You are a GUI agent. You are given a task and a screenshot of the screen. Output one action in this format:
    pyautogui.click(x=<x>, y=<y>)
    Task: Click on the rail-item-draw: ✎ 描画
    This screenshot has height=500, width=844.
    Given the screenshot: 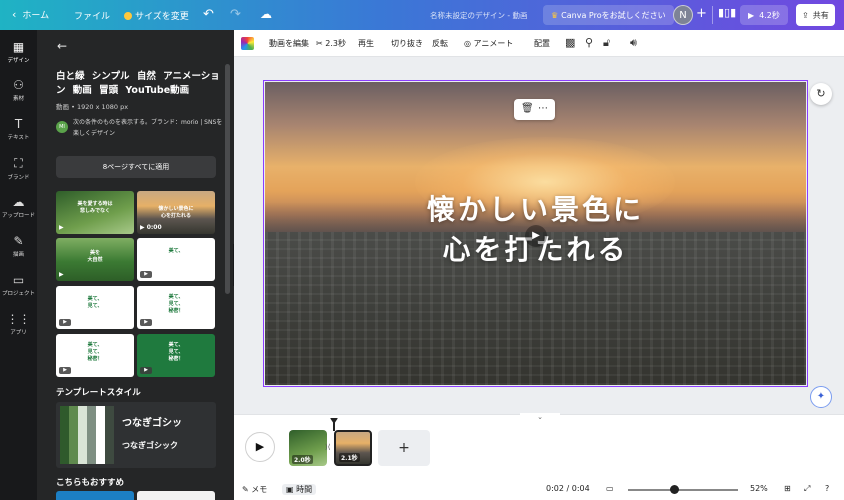 What is the action you would take?
    pyautogui.click(x=18, y=246)
    